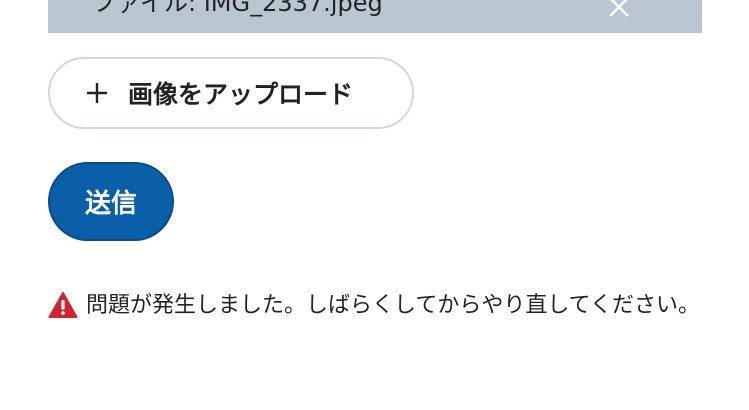 The image size is (749, 410). I want to click on warning-icon, so click(63, 305).